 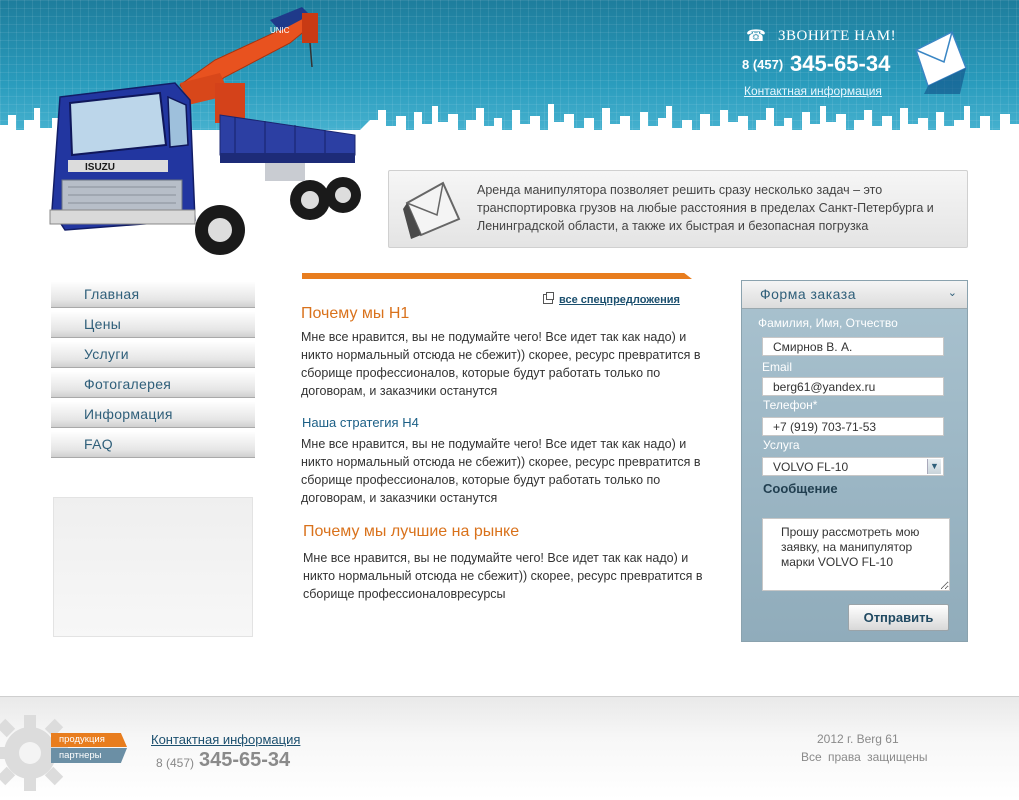 I want to click on specials-link-block: все спецпредложения, so click(x=611, y=299).